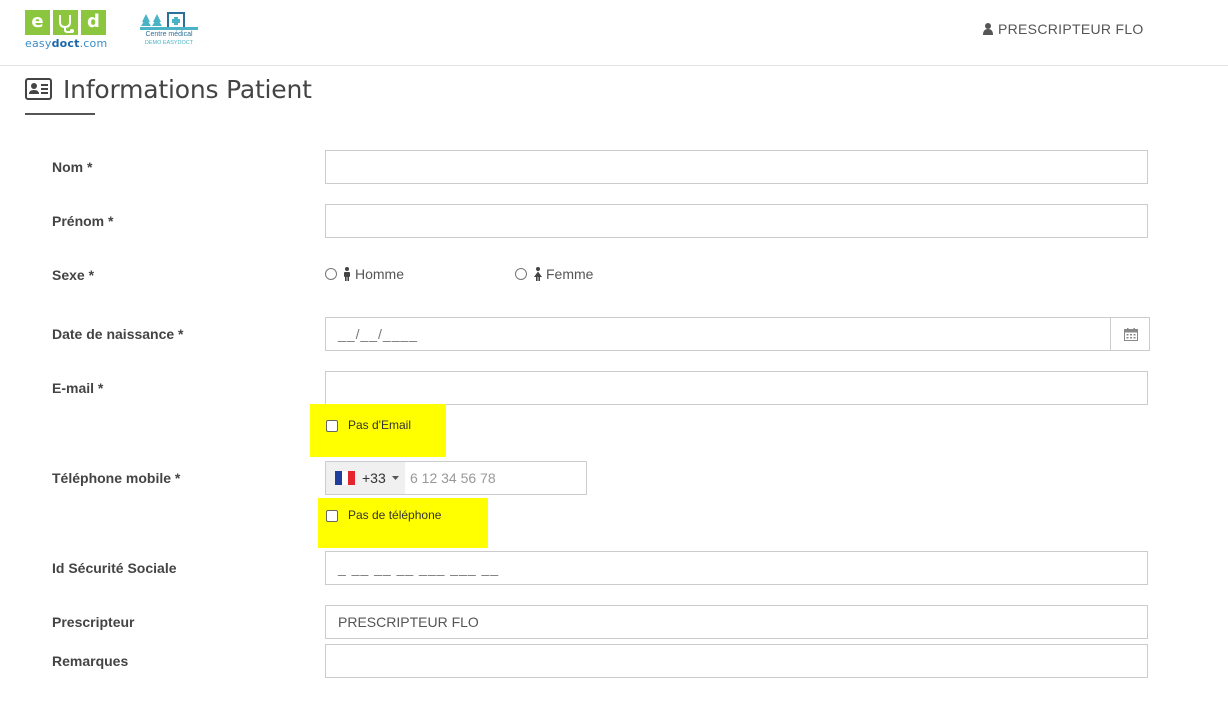  Describe the element at coordinates (38, 91) in the screenshot. I see `id-card-icon` at that location.